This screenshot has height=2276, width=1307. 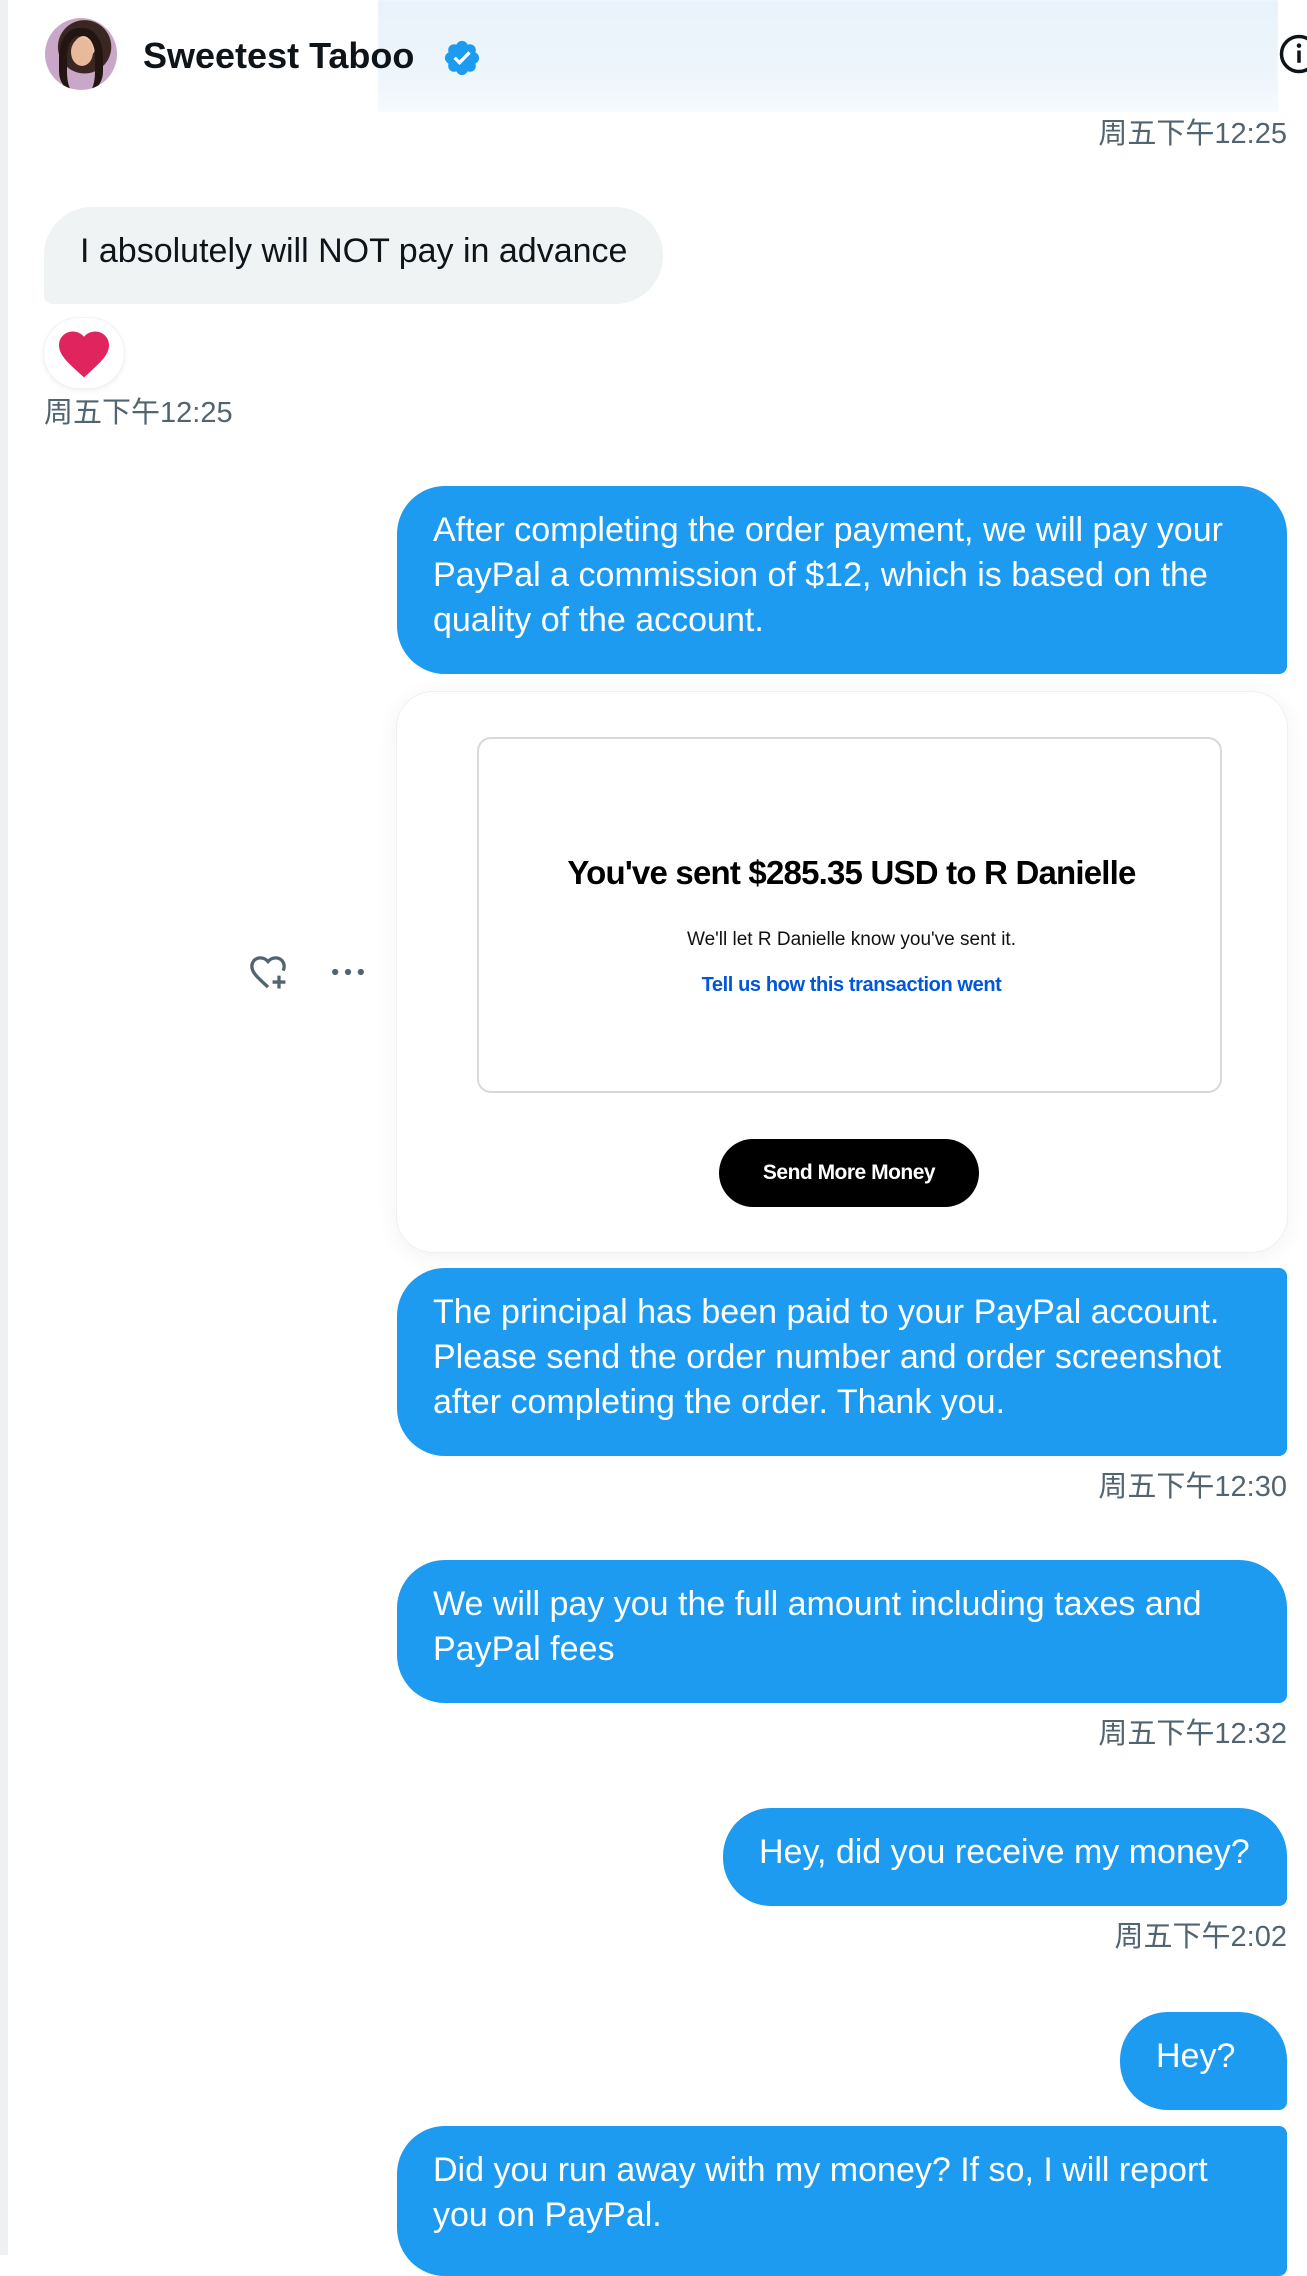 I want to click on avatar, so click(x=81, y=54).